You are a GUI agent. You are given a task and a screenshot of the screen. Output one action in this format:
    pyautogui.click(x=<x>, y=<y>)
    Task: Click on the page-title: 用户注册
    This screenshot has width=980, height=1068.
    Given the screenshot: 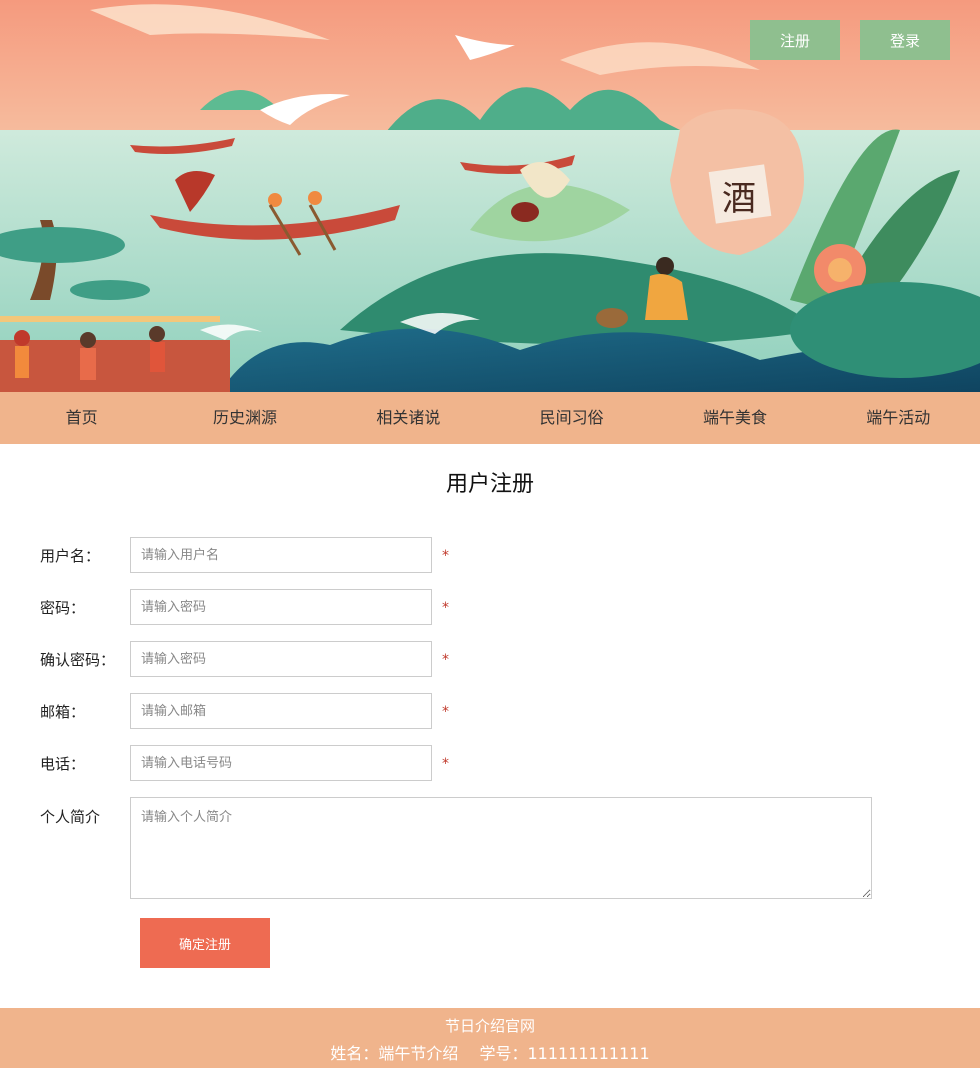 What is the action you would take?
    pyautogui.click(x=489, y=484)
    